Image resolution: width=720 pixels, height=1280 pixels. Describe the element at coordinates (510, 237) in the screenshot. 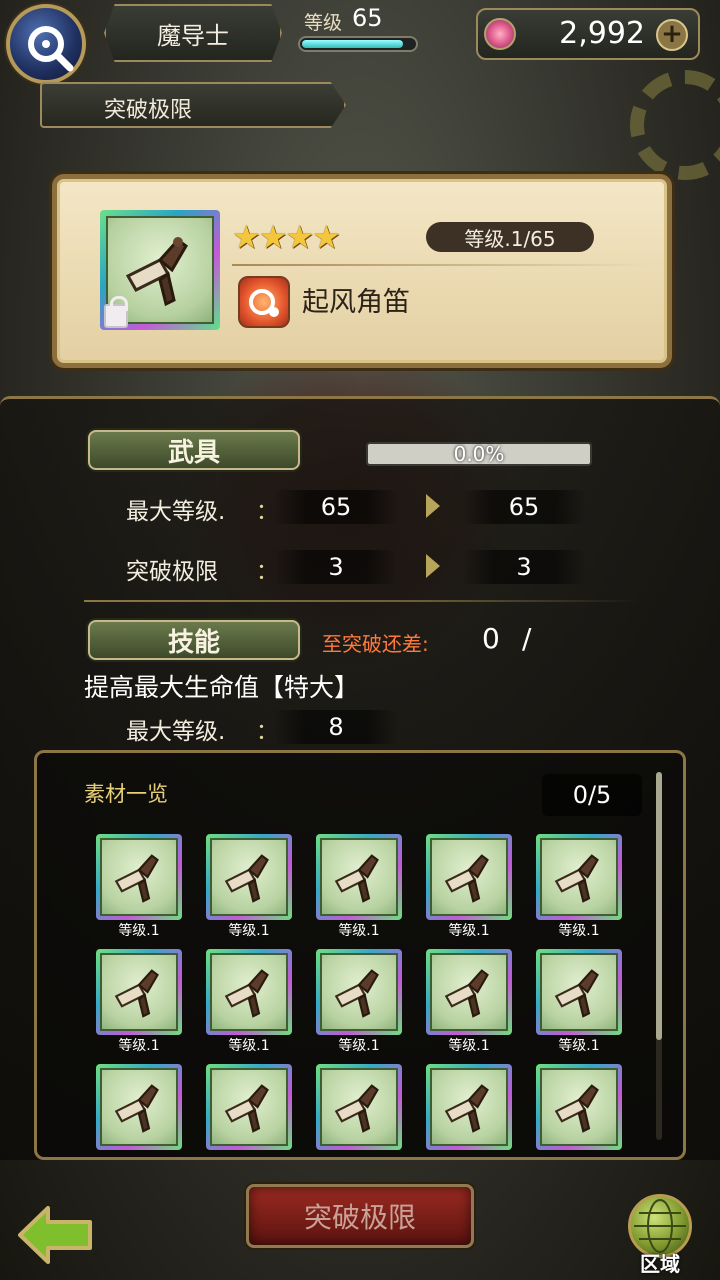

I see `item-level: 等级.1/65` at that location.